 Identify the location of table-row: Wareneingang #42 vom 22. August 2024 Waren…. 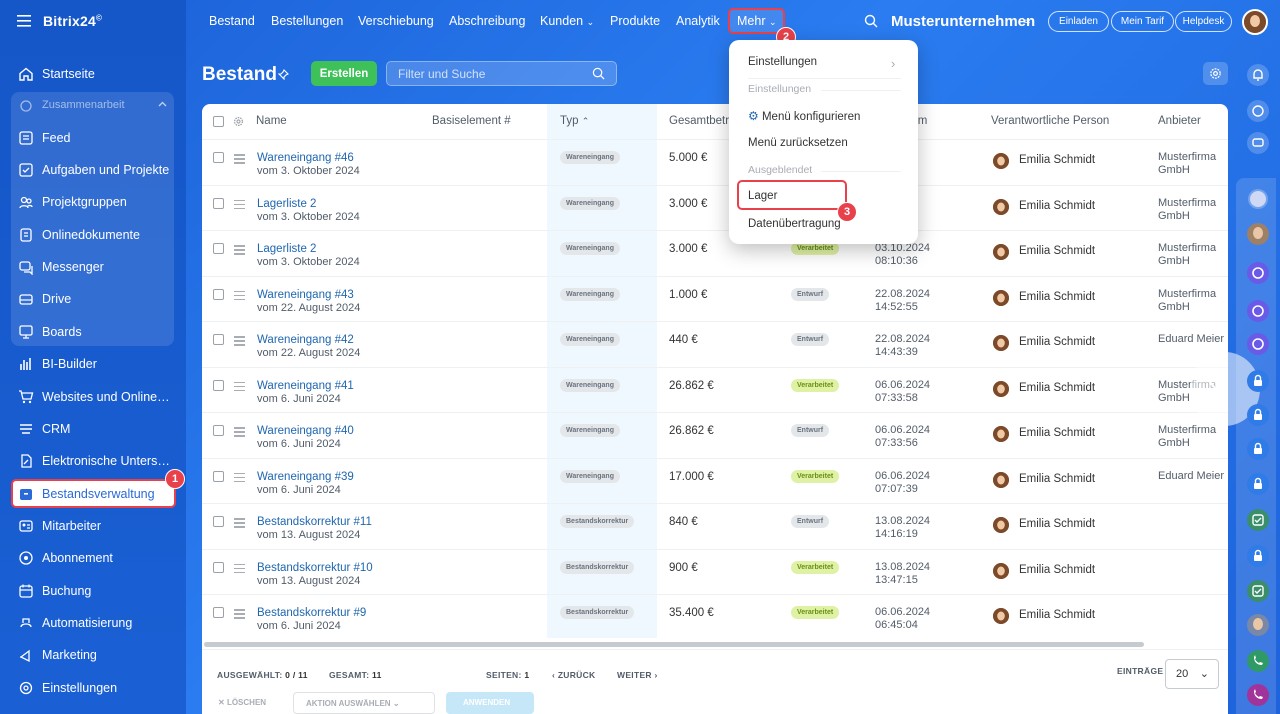
(715, 343).